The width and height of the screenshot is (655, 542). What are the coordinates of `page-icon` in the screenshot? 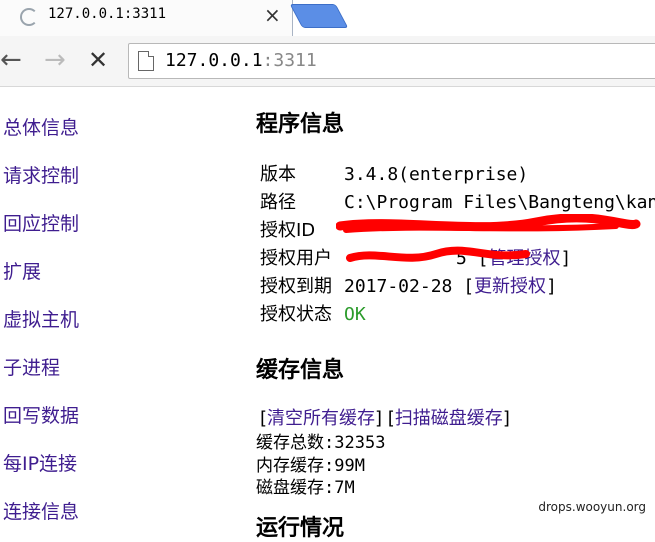 It's located at (146, 61).